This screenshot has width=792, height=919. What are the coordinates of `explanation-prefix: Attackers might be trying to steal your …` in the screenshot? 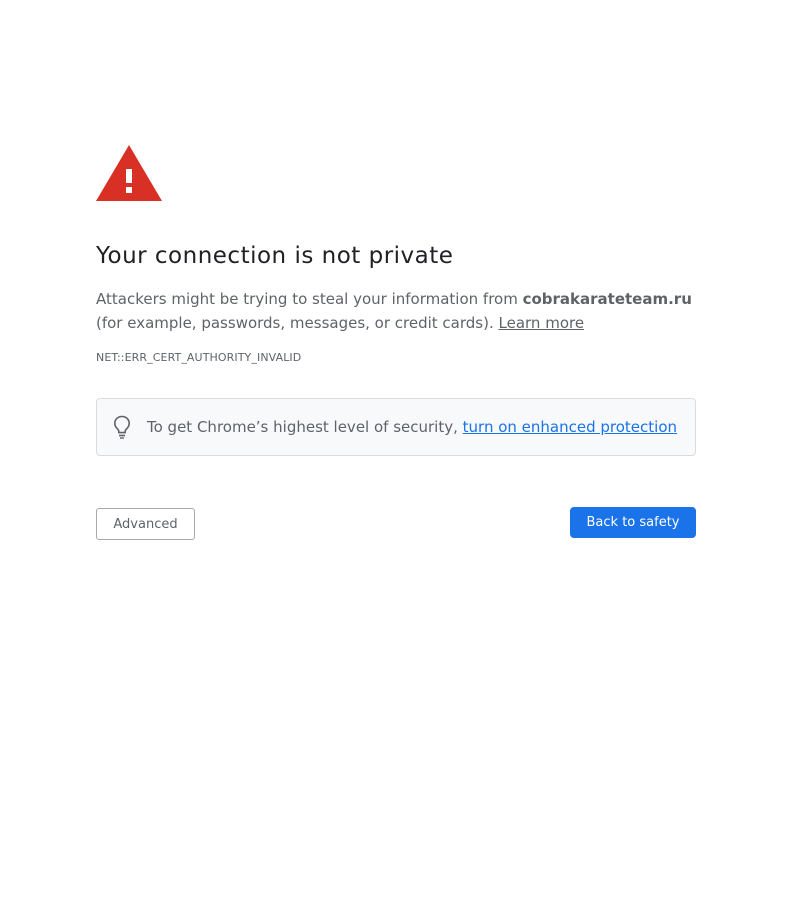 It's located at (309, 299).